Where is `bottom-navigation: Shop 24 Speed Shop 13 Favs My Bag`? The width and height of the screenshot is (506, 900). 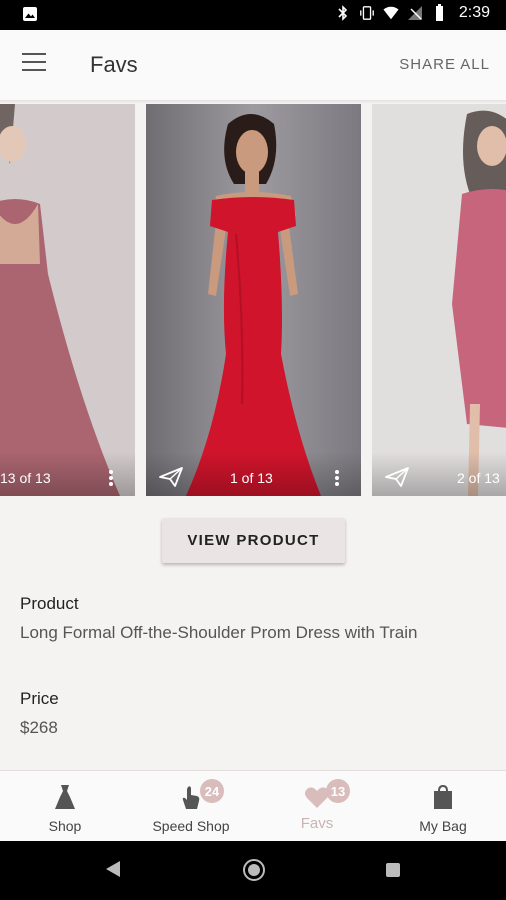
bottom-navigation: Shop 24 Speed Shop 13 Favs My Bag is located at coordinates (253, 805).